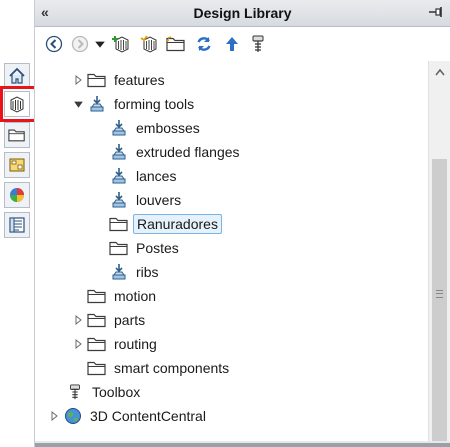 This screenshot has width=450, height=447. Describe the element at coordinates (177, 224) in the screenshot. I see `tree-item-label: Ranuradores` at that location.